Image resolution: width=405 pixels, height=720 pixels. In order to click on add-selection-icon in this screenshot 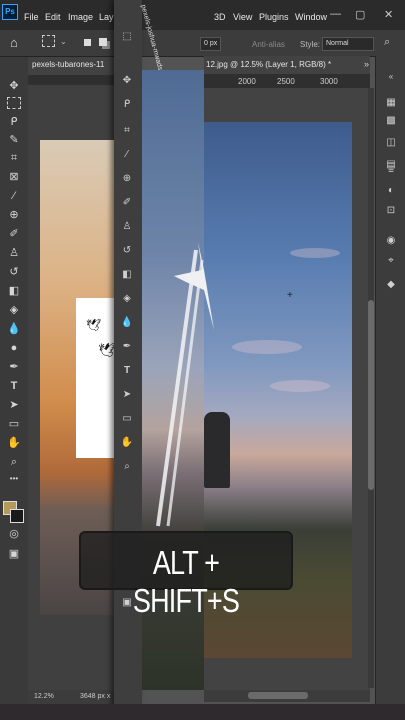, I will do `click(103, 42)`.